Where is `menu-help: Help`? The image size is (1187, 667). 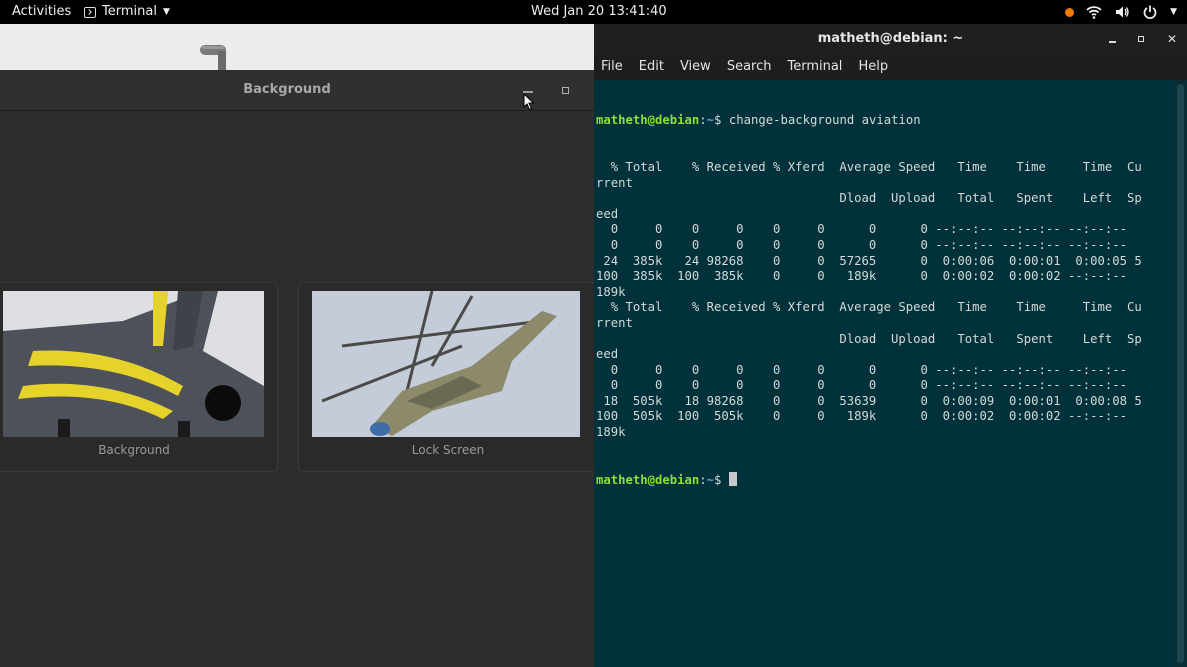 menu-help: Help is located at coordinates (873, 68).